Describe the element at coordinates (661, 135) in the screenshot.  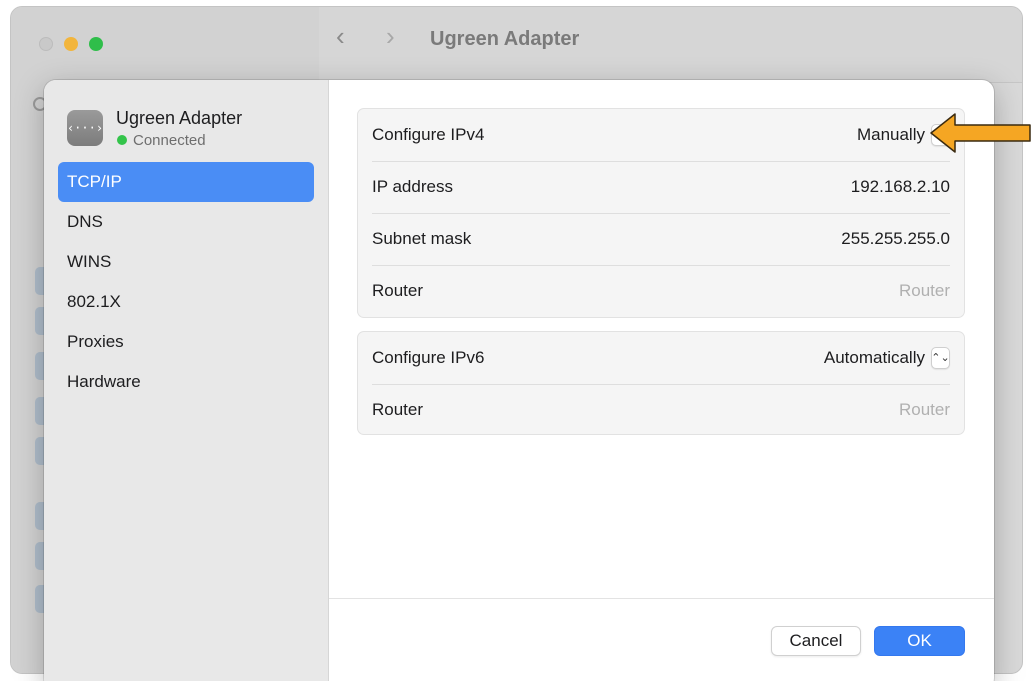
I see `configure-ipv4-row: Configure IPv4 Manually ⌃⌄` at that location.